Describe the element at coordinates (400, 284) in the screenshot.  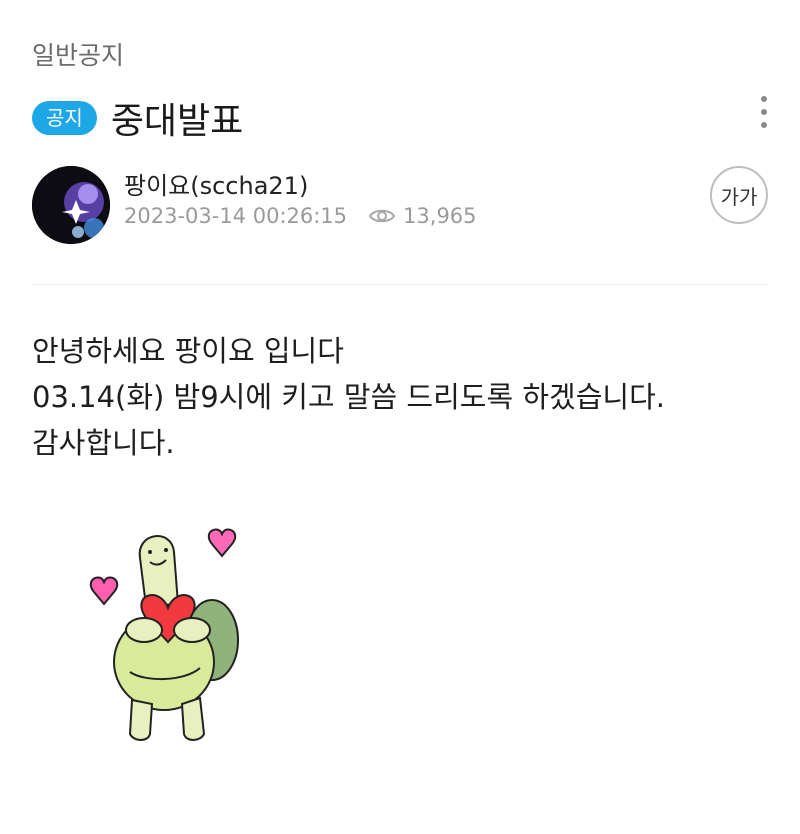
I see `divider` at that location.